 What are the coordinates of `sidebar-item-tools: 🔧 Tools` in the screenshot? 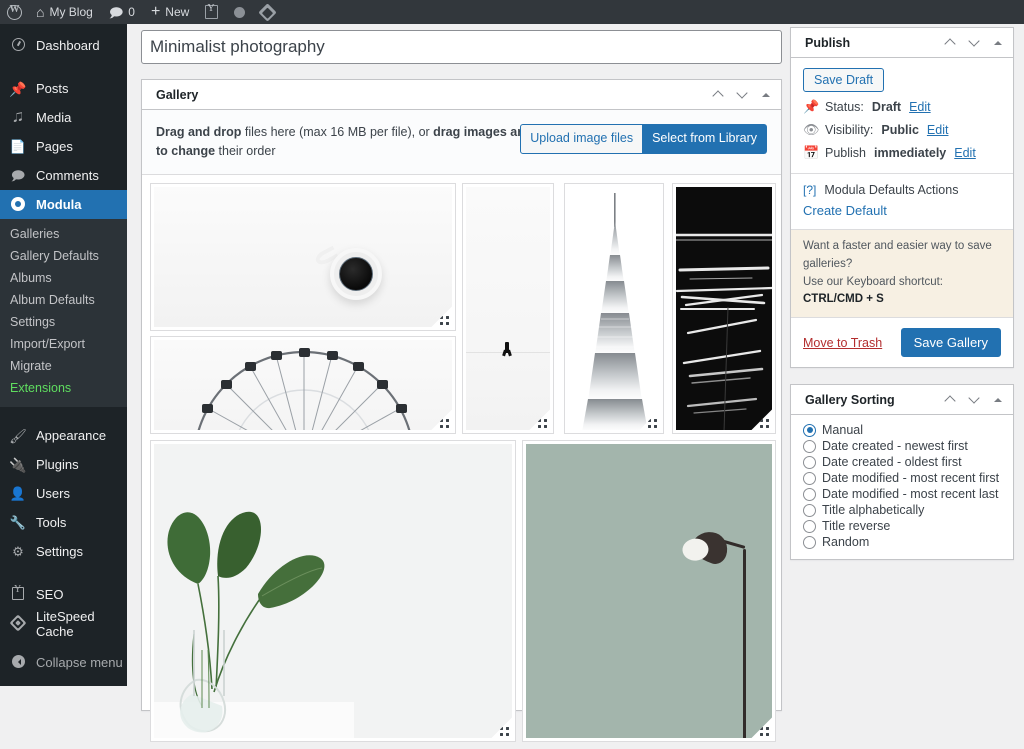 It's located at (63, 522).